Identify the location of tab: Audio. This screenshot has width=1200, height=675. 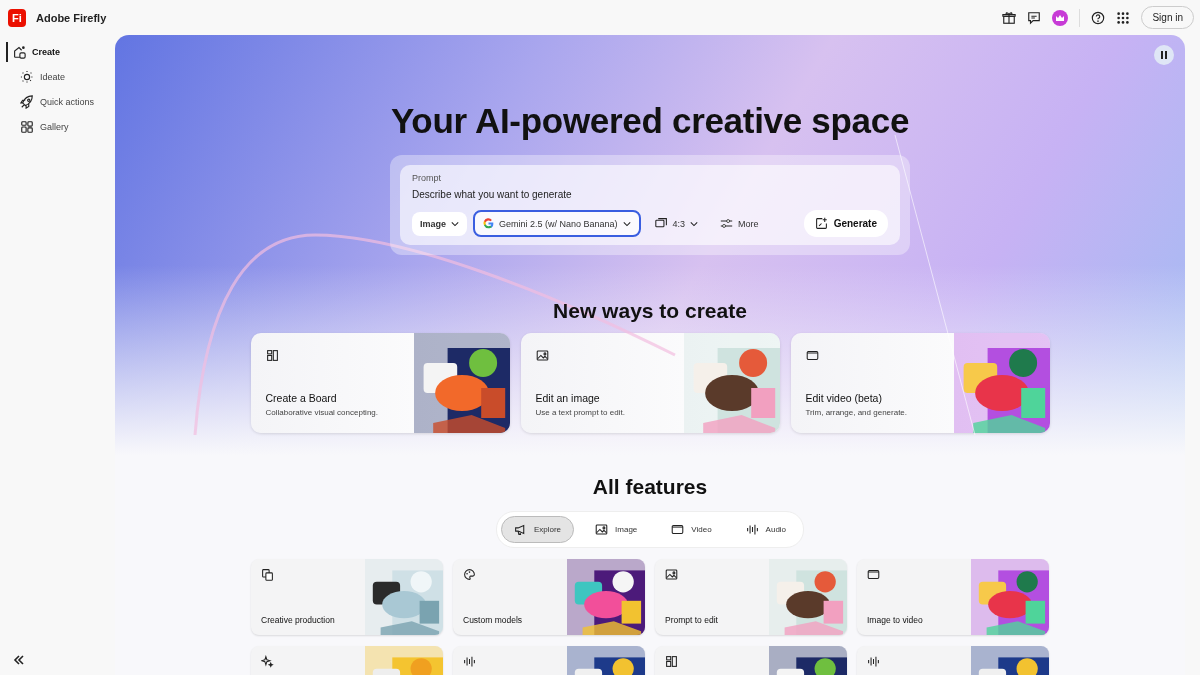
(766, 529).